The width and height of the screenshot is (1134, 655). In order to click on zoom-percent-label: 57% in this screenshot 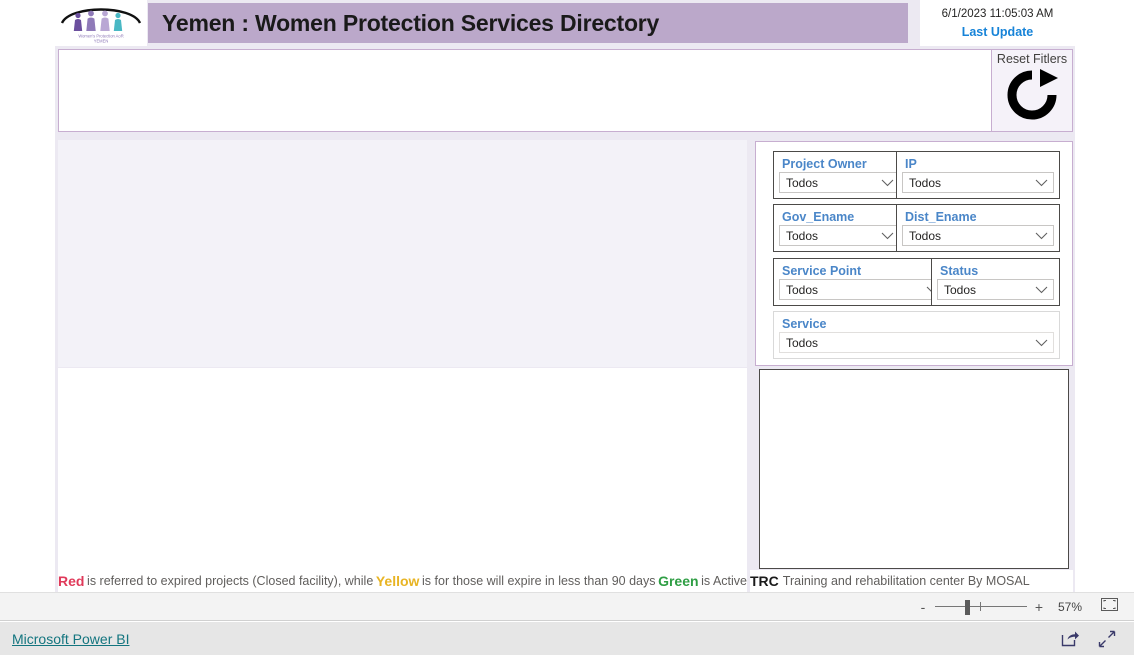, I will do `click(1070, 606)`.